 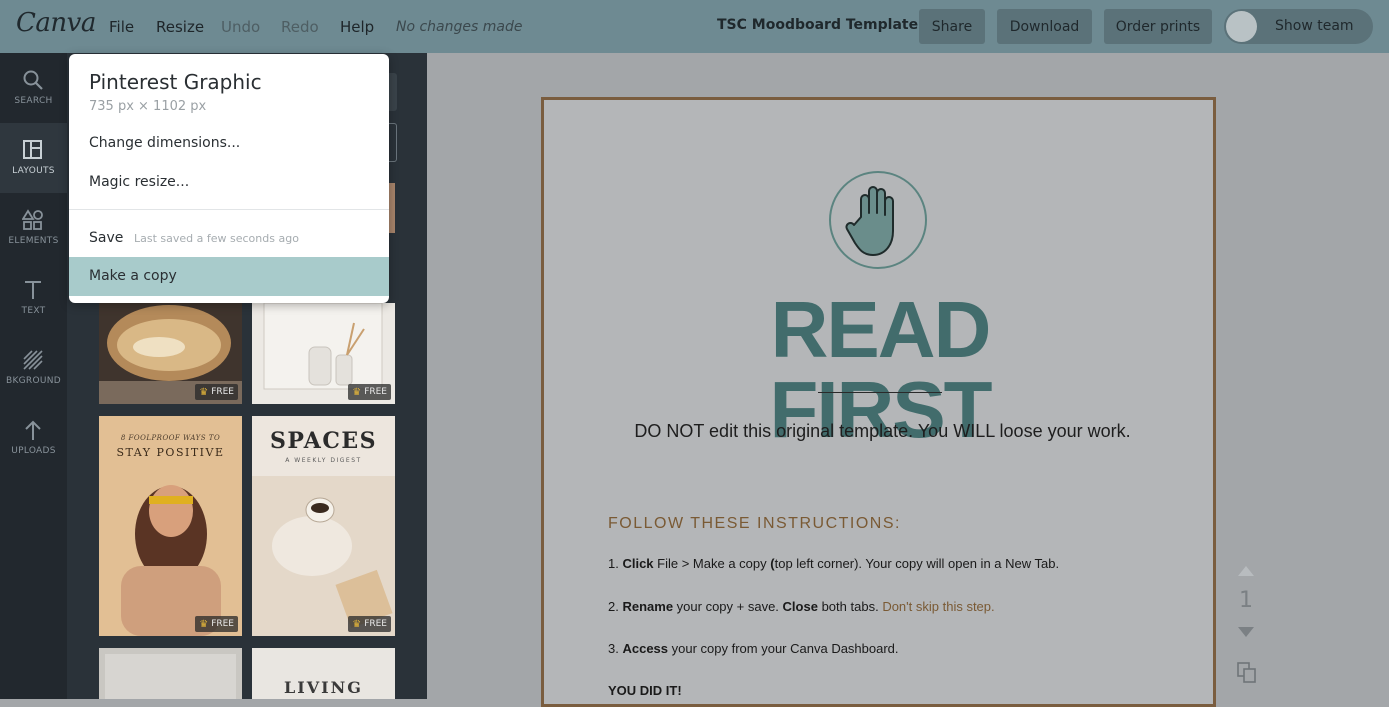 I want to click on menu-help: Help, so click(x=357, y=27).